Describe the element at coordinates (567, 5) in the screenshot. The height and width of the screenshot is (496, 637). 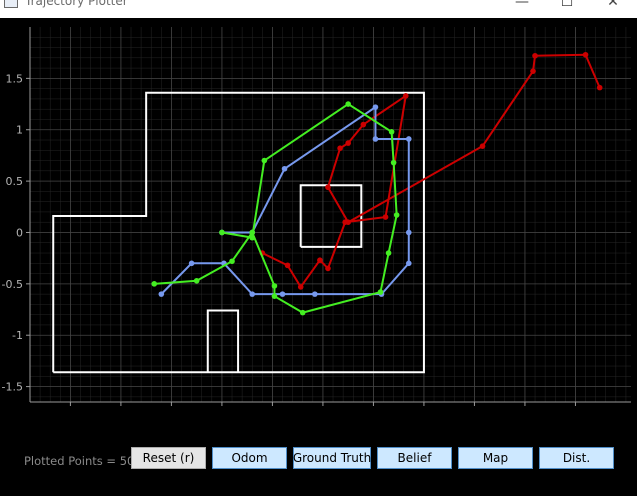
I see `maximize-button: ☐` at that location.